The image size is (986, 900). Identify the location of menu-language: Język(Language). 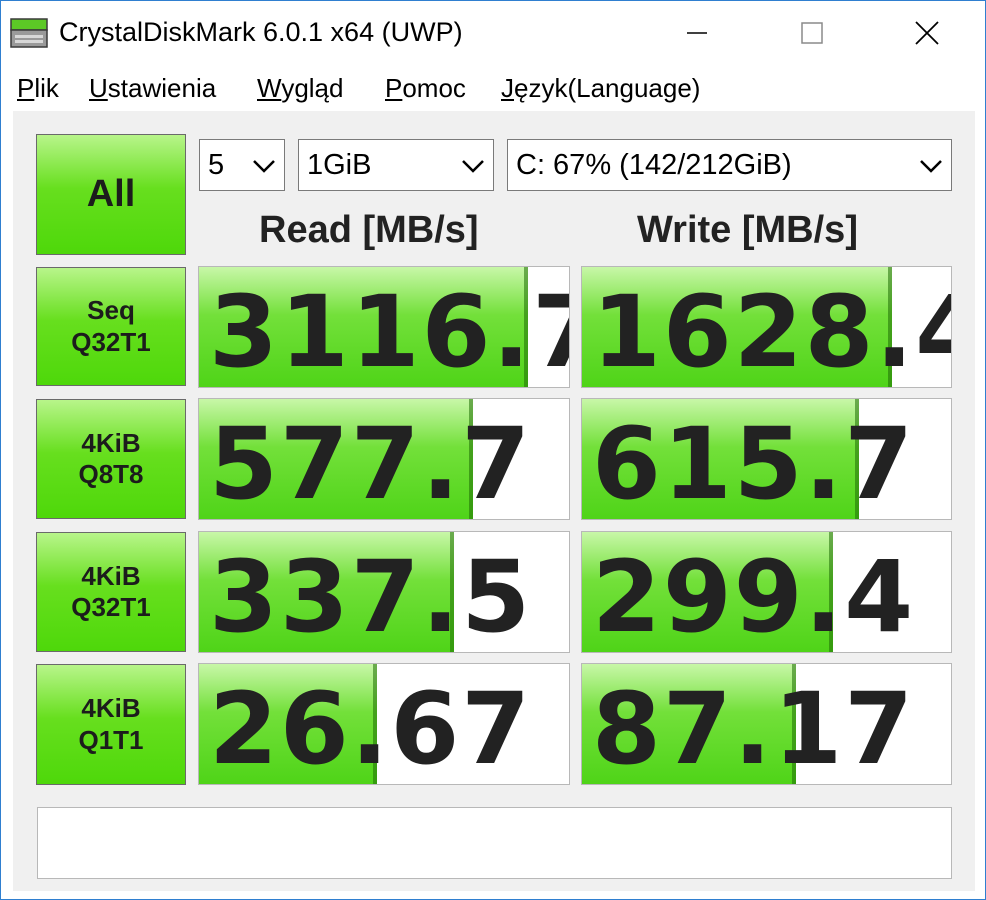
(600, 88).